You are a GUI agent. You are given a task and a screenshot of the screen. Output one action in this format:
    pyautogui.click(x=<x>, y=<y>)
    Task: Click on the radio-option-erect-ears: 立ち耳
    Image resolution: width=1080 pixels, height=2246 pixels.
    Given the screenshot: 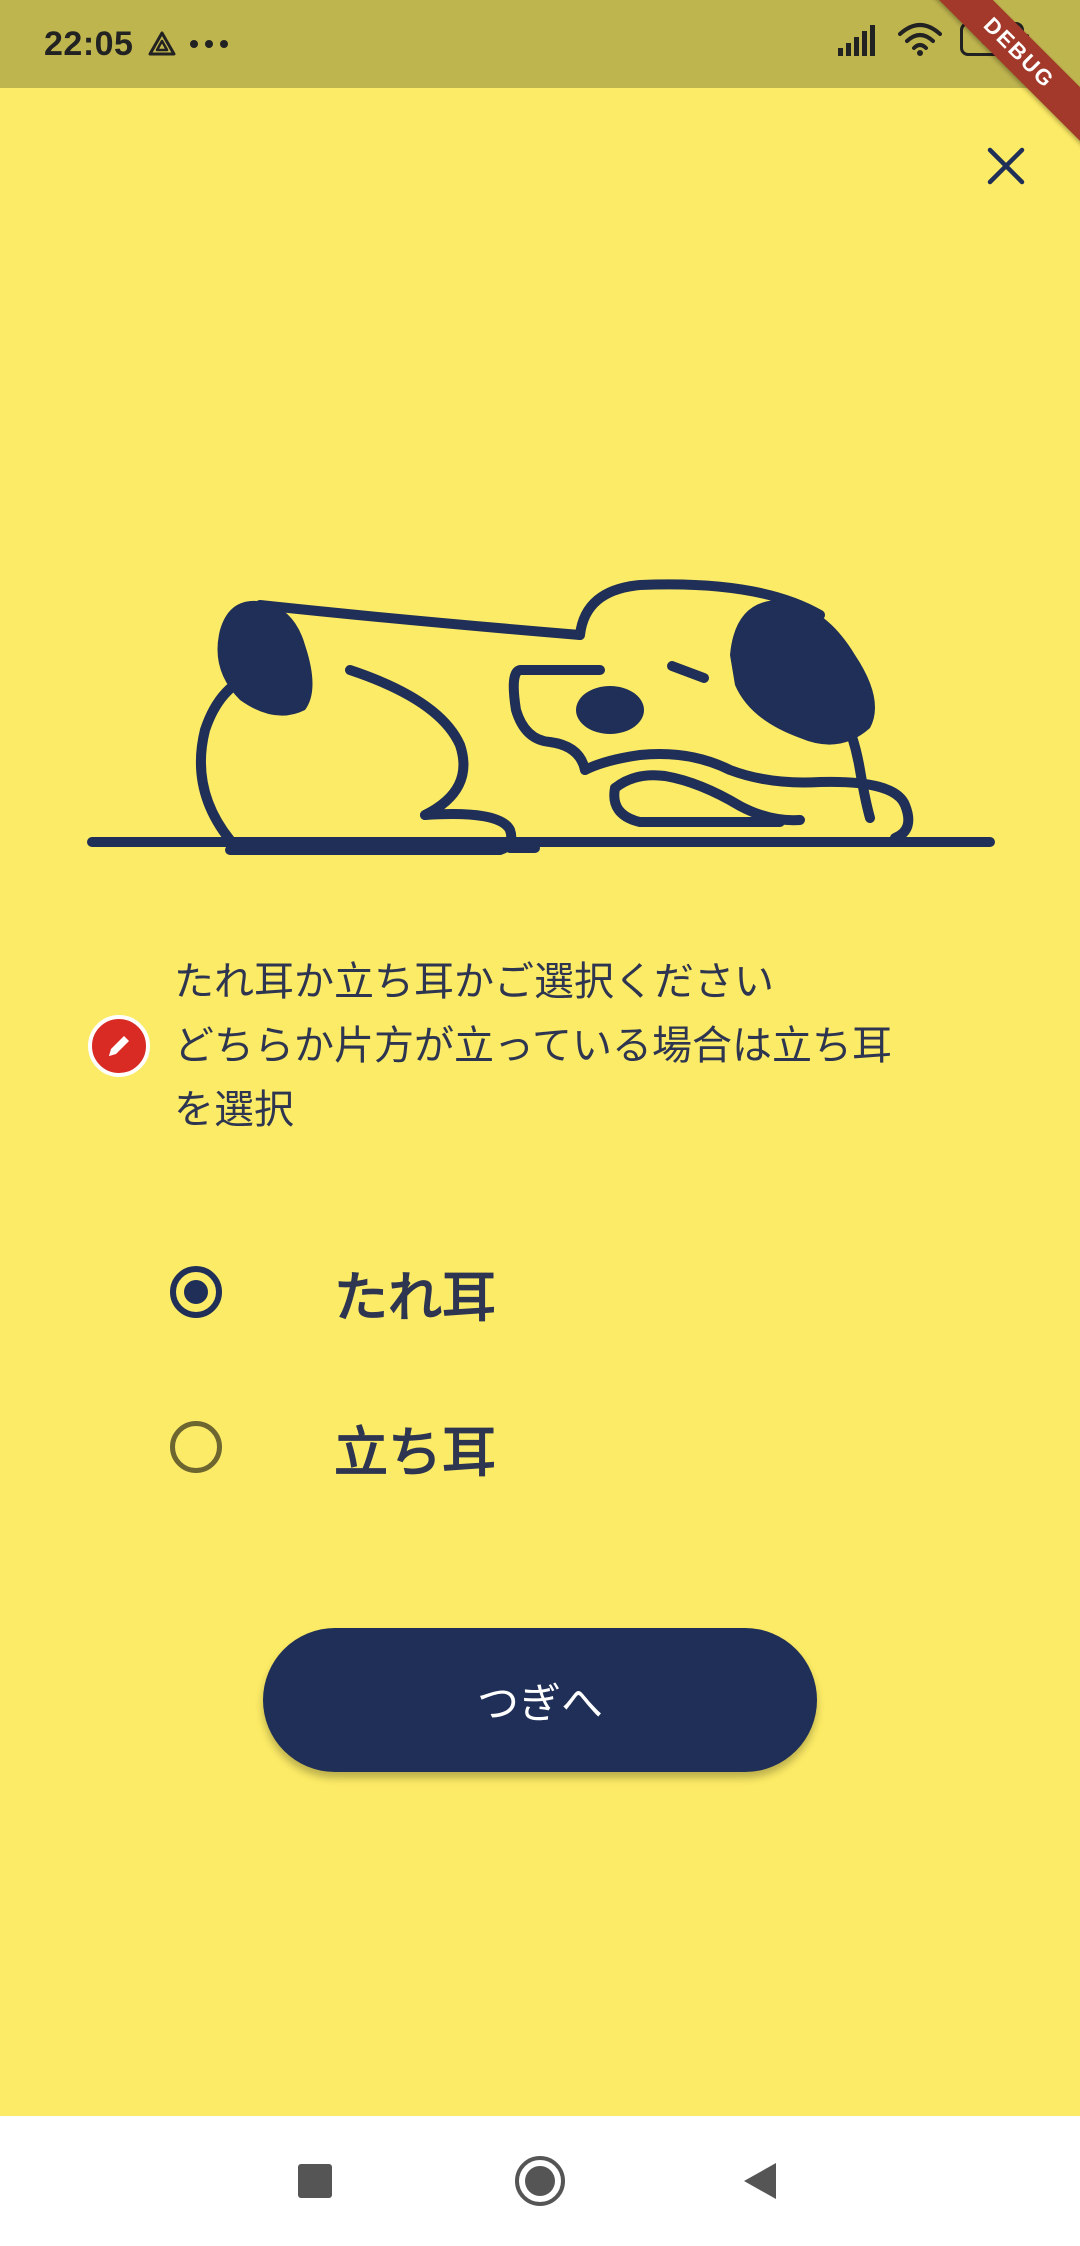 What is the action you would take?
    pyautogui.click(x=520, y=1447)
    